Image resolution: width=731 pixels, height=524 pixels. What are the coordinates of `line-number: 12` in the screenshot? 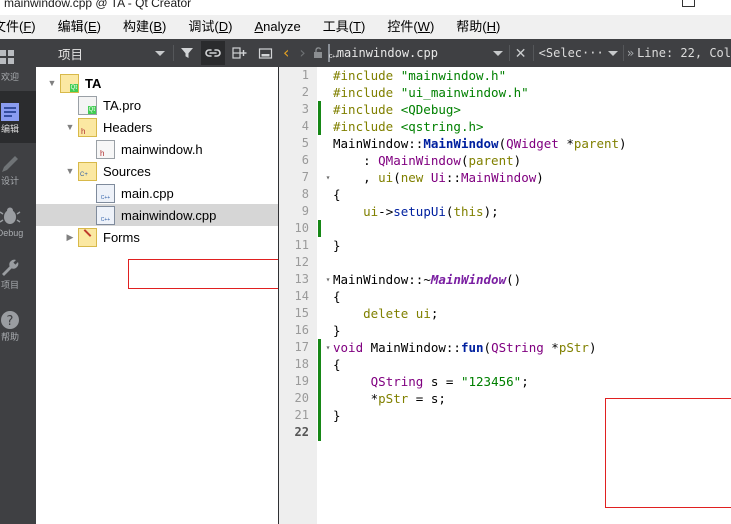 It's located at (301, 262).